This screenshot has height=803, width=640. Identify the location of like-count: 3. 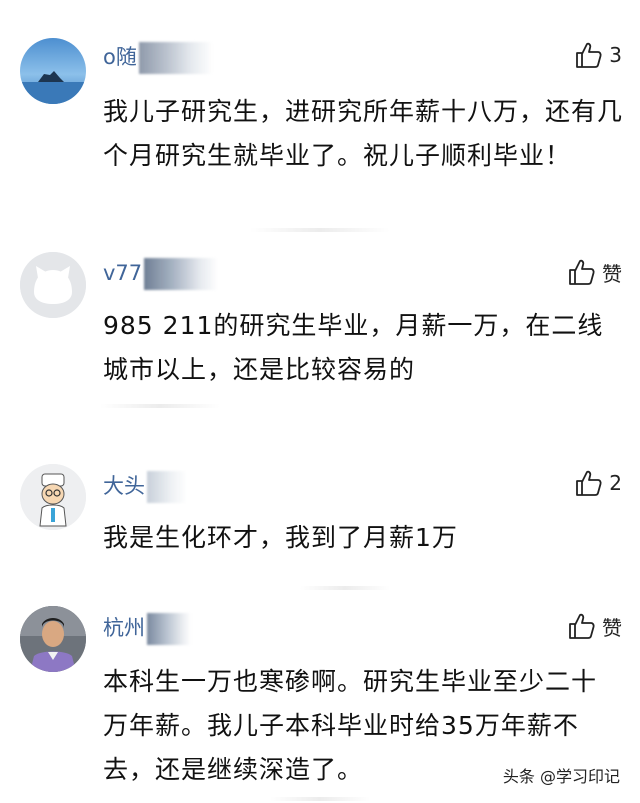
(615, 55).